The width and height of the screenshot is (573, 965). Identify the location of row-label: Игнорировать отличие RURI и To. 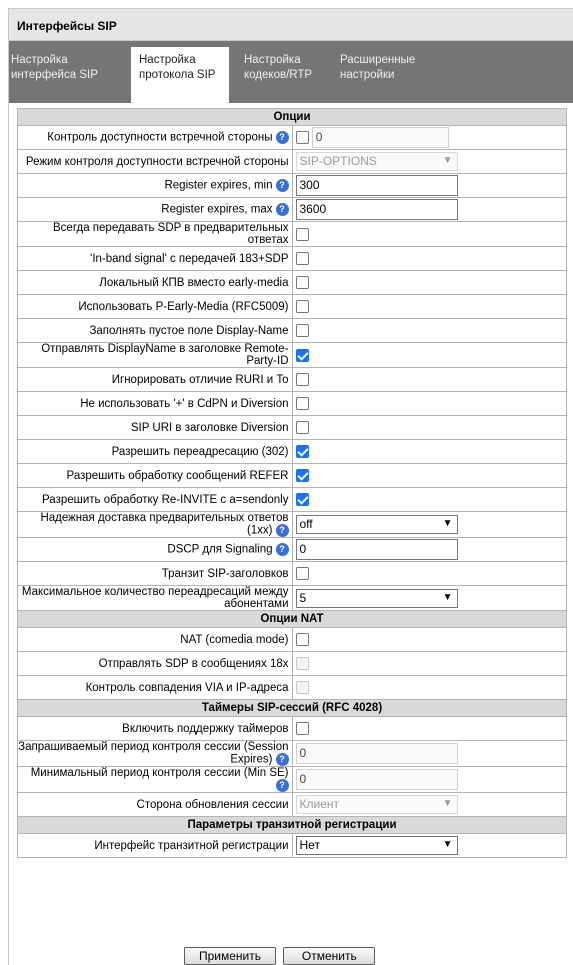
(155, 379).